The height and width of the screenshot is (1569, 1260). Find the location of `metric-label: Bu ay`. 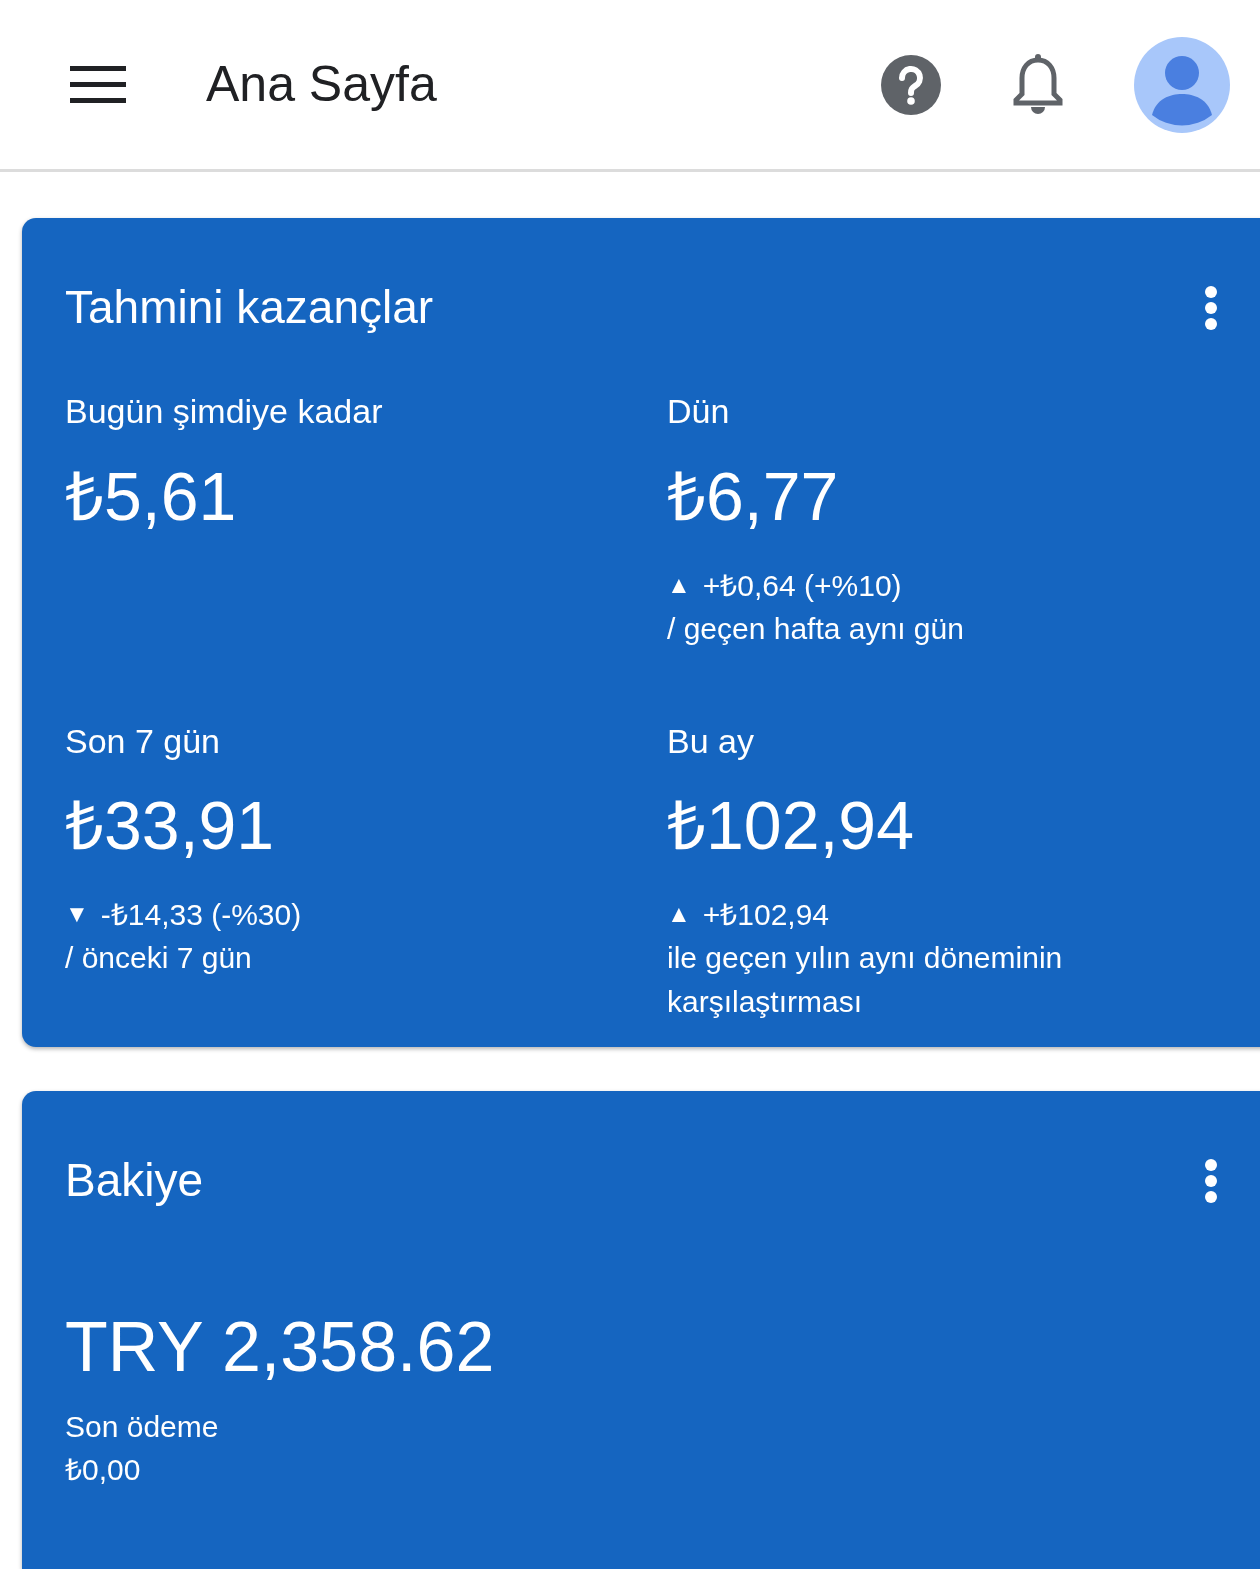

metric-label: Bu ay is located at coordinates (711, 741).